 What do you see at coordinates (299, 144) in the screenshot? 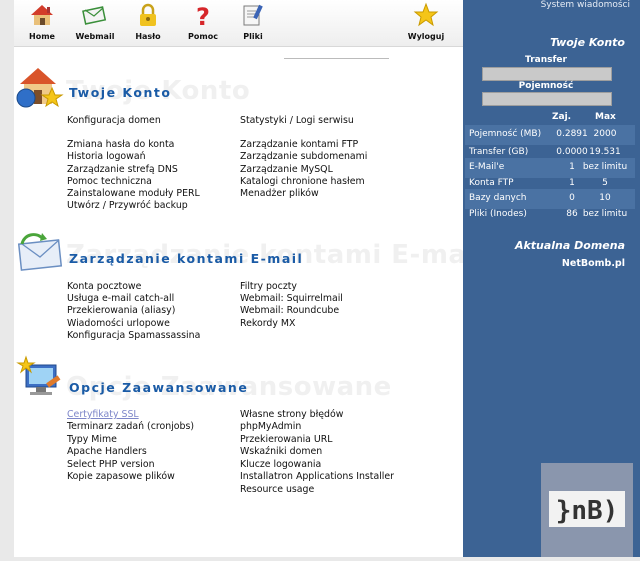
I see `link-ftp-accounts: Zarządzanie kontami FTP` at bounding box center [299, 144].